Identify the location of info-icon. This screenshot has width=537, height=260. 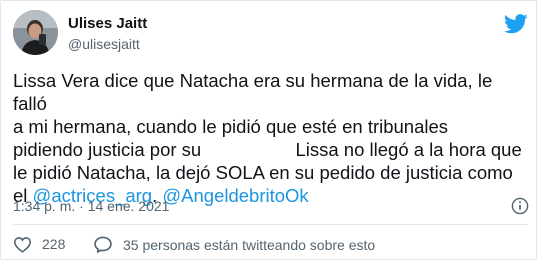
(520, 206).